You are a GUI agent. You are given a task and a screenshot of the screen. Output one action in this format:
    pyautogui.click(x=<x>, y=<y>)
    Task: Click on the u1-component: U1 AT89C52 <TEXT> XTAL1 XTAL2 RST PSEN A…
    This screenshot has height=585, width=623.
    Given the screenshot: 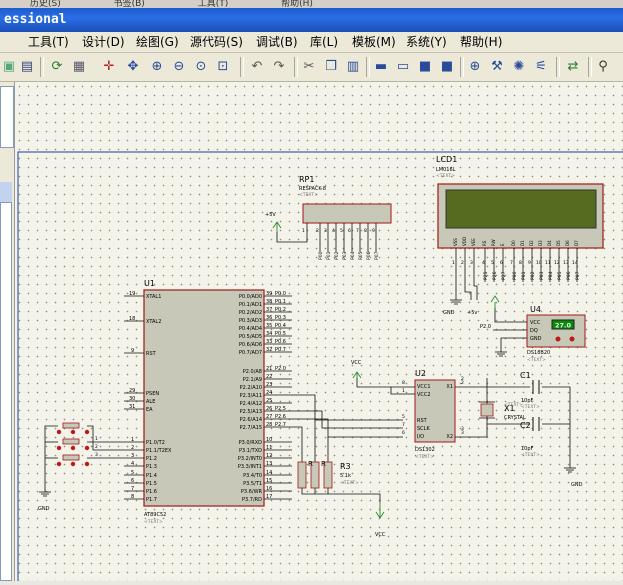 What is the action you would take?
    pyautogui.click(x=208, y=402)
    